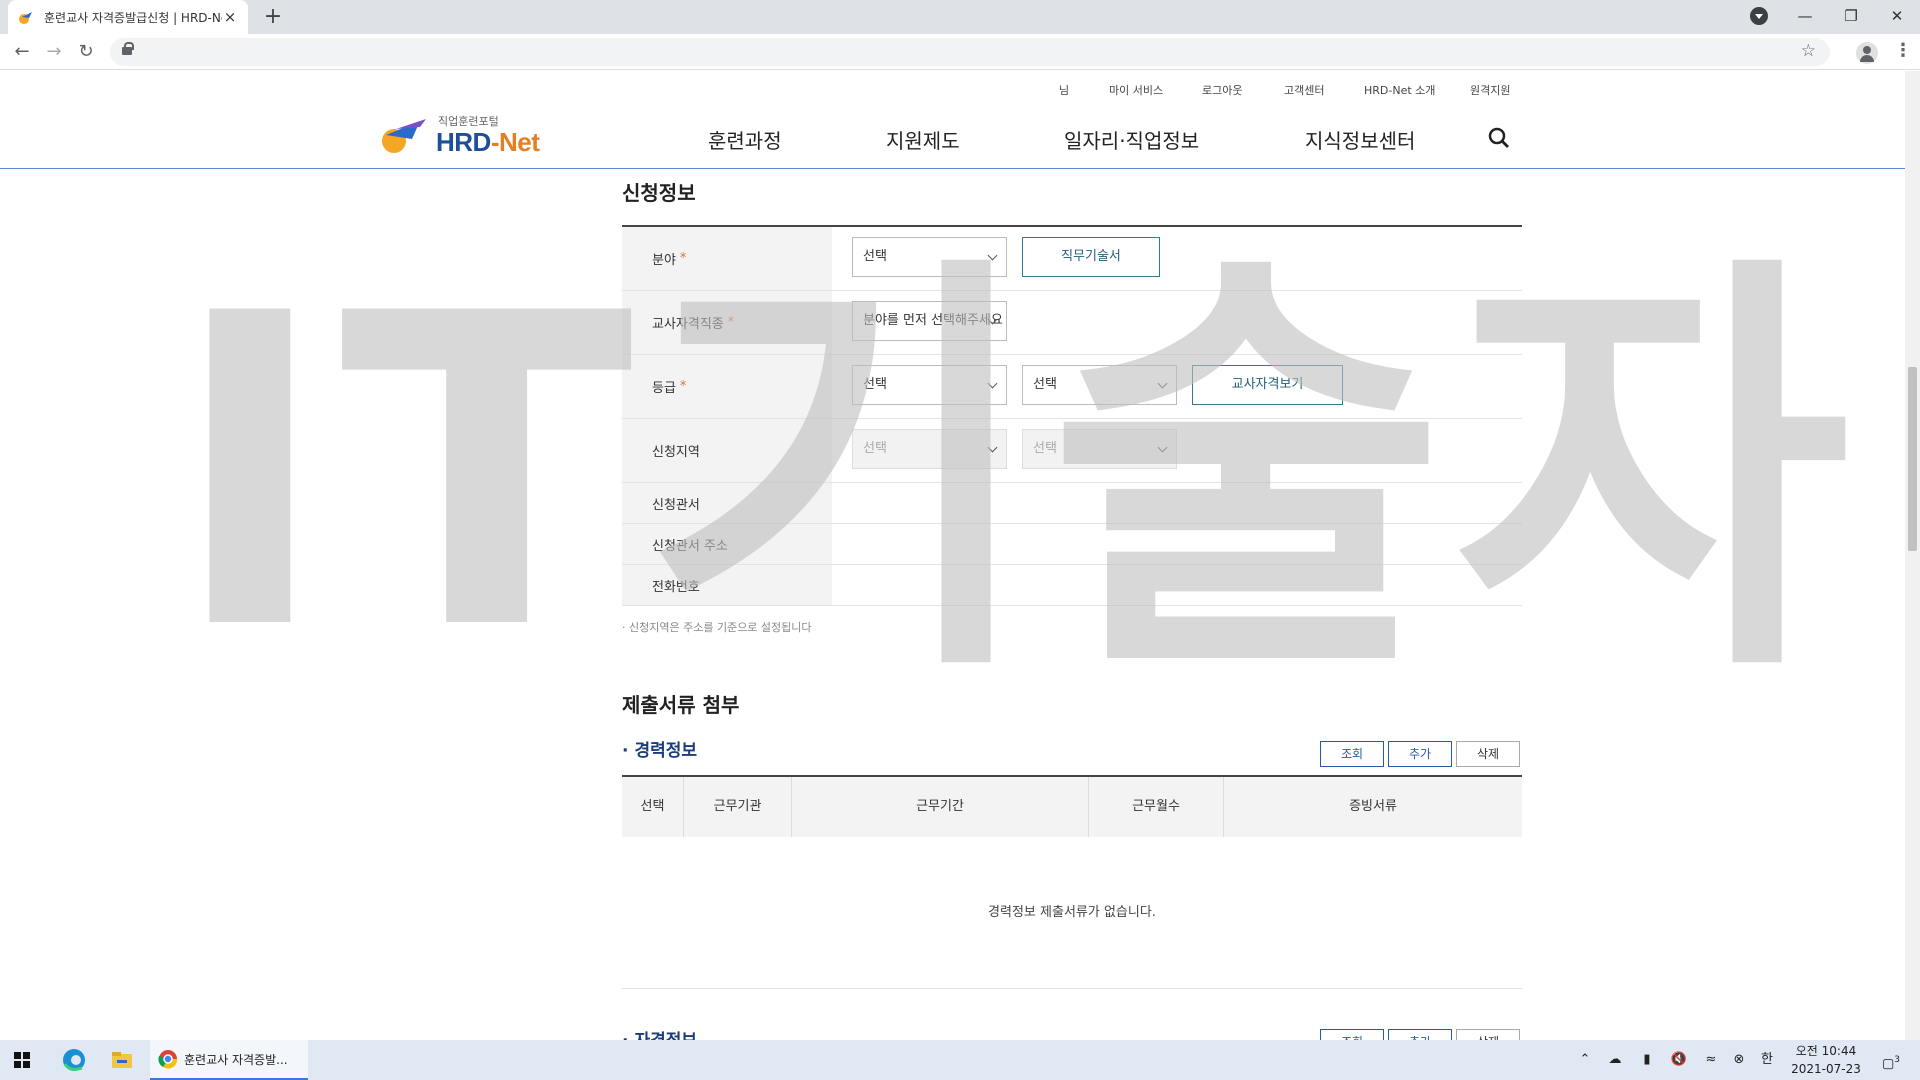  I want to click on view-qualification-button: 교사자격보기, so click(1267, 385).